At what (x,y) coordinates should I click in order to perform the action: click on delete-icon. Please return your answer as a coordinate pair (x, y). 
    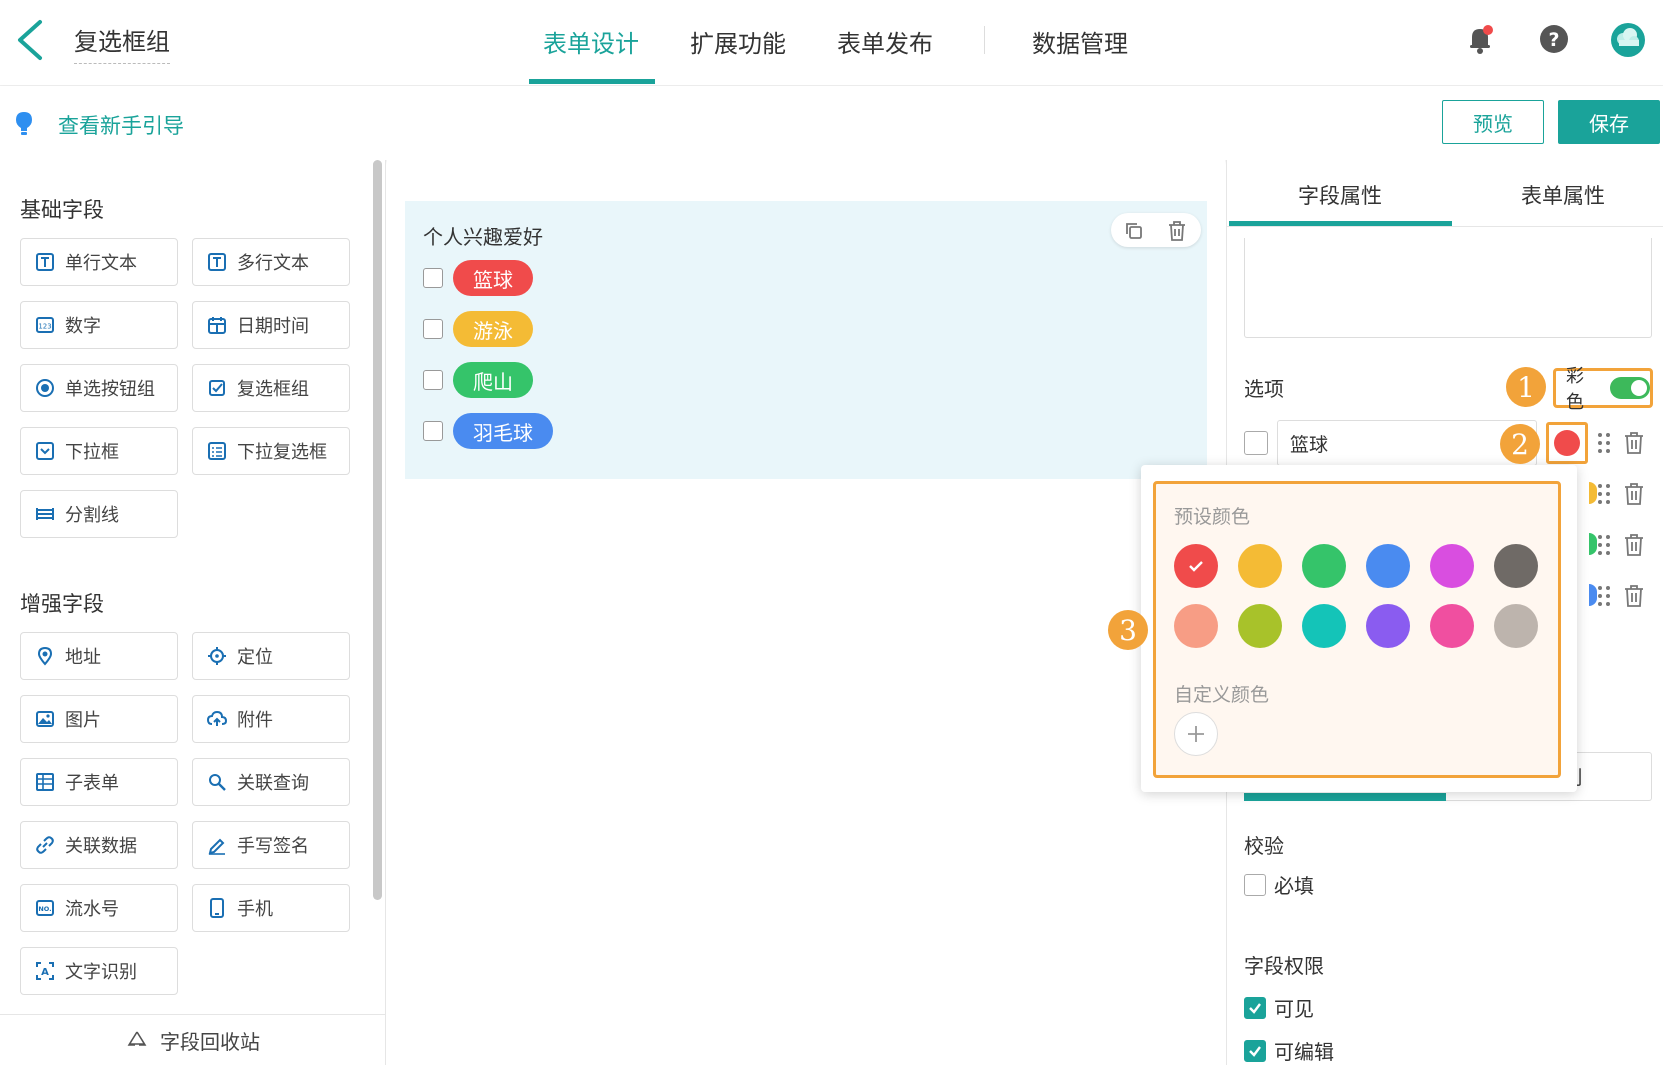
    Looking at the image, I should click on (1177, 231).